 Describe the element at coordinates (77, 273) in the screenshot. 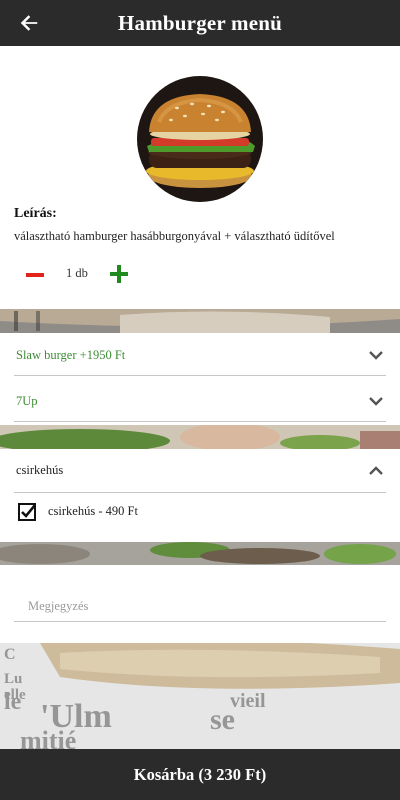

I see `quantity-value: 1 db` at that location.